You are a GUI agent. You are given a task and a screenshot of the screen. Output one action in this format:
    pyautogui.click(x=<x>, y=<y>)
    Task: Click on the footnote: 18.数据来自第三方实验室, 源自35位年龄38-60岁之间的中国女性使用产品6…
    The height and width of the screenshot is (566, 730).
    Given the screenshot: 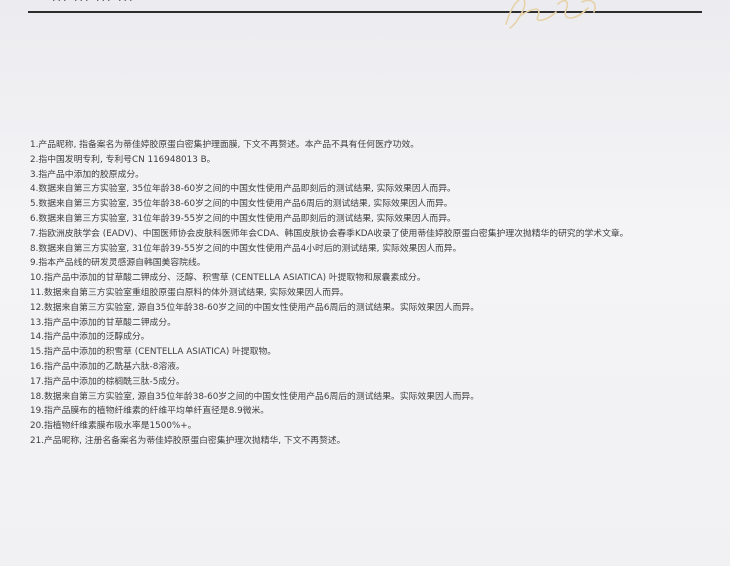 What is the action you would take?
    pyautogui.click(x=254, y=396)
    